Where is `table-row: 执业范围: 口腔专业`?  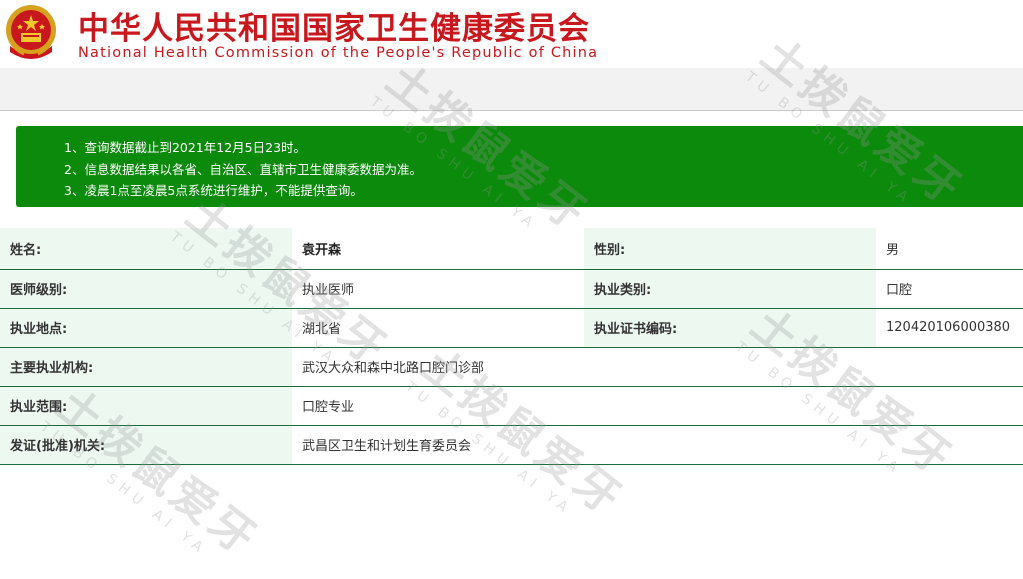
table-row: 执业范围: 口腔专业 is located at coordinates (511, 406).